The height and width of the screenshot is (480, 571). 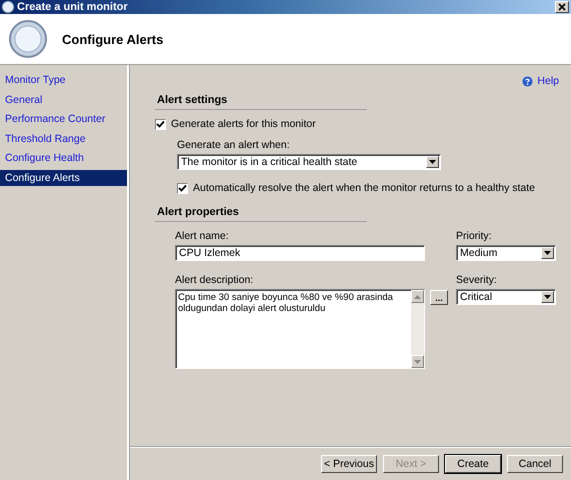 What do you see at coordinates (535, 463) in the screenshot?
I see `wizard-button: Cancel` at bounding box center [535, 463].